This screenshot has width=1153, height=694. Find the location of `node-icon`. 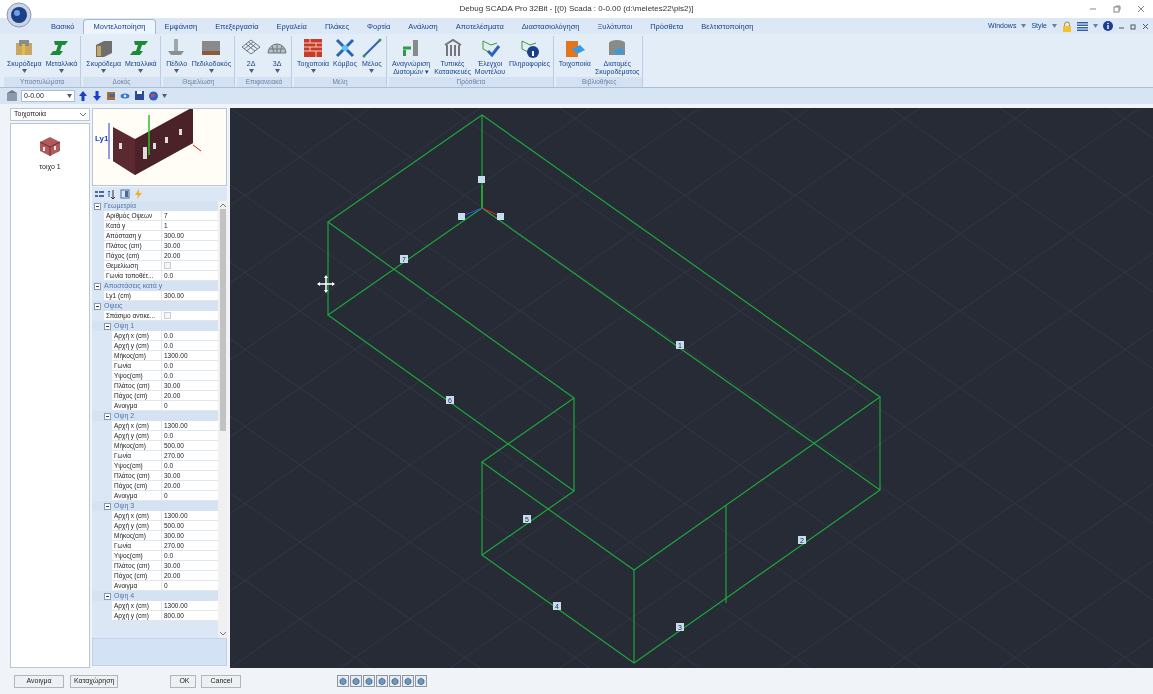

node-icon is located at coordinates (345, 48).